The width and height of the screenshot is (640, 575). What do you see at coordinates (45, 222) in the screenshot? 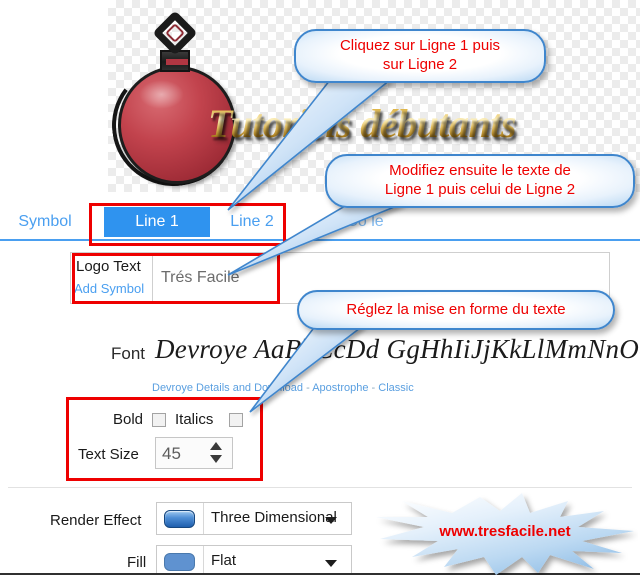
I see `tab-symbol: Symbol` at bounding box center [45, 222].